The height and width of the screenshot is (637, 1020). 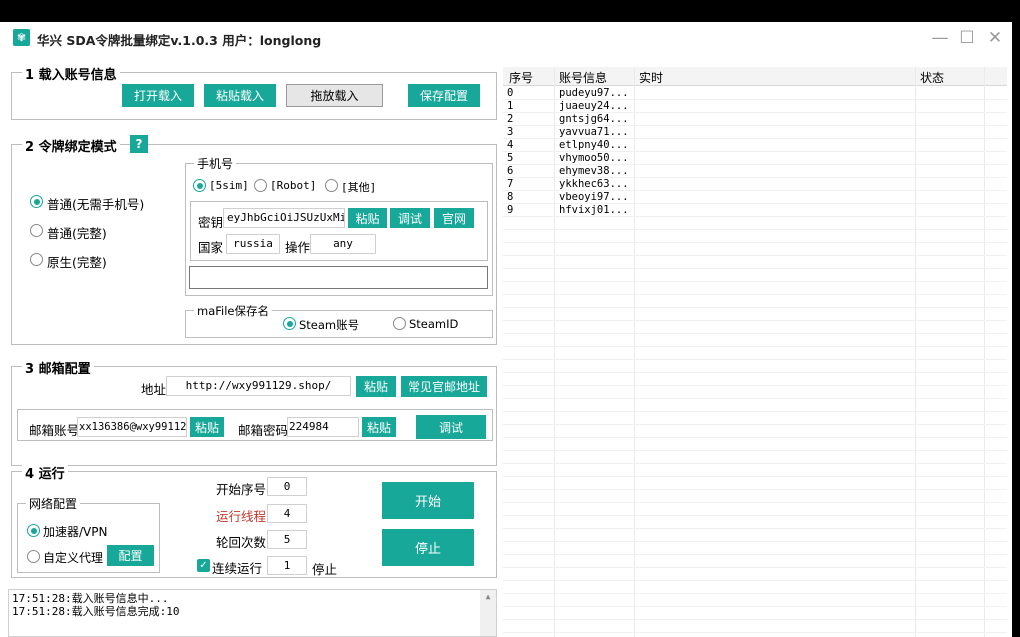 I want to click on mafile-group-label: maFile保存名, so click(x=233, y=311).